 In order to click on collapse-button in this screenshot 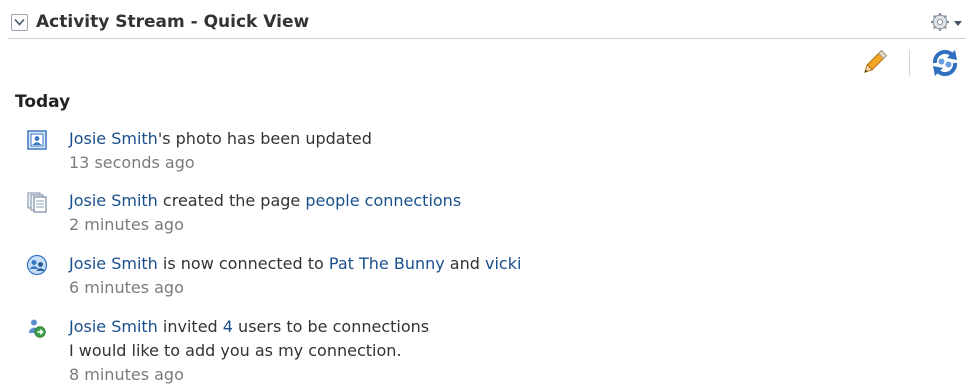, I will do `click(19, 22)`.